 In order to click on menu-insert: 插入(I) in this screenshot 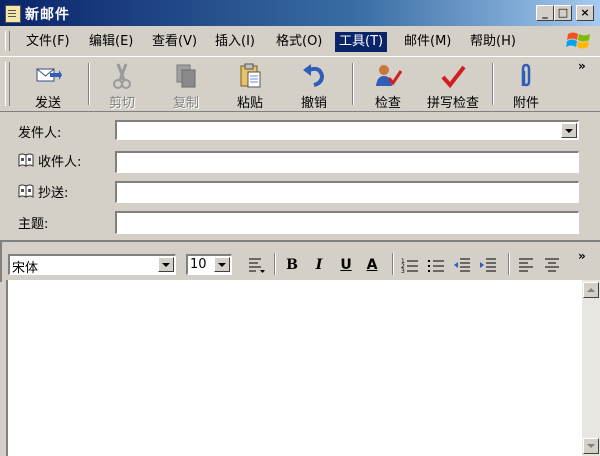, I will do `click(235, 42)`.